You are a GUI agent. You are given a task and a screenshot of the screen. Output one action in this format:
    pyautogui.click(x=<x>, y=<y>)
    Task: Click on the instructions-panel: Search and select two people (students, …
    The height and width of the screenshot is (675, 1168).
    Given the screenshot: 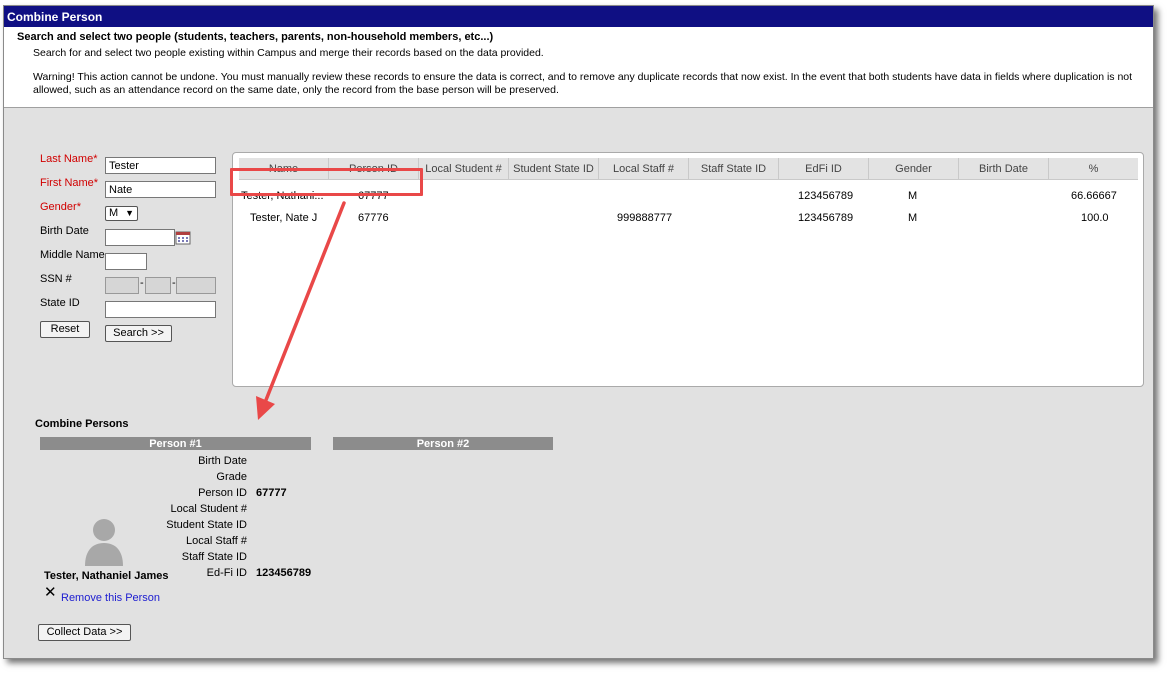 What is the action you would take?
    pyautogui.click(x=578, y=67)
    